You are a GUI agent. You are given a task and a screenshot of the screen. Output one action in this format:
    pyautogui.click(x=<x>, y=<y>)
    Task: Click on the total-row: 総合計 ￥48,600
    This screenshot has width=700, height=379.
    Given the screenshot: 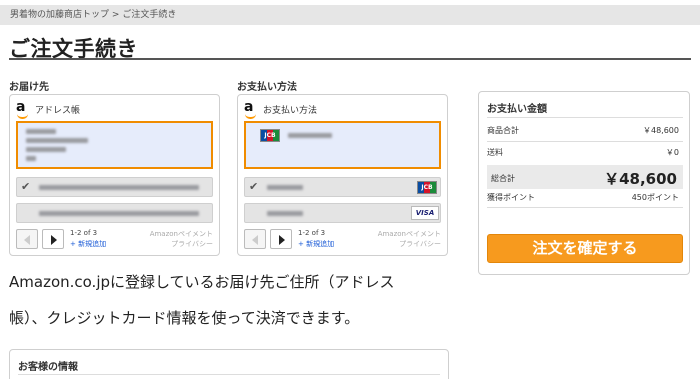 What is the action you would take?
    pyautogui.click(x=585, y=177)
    